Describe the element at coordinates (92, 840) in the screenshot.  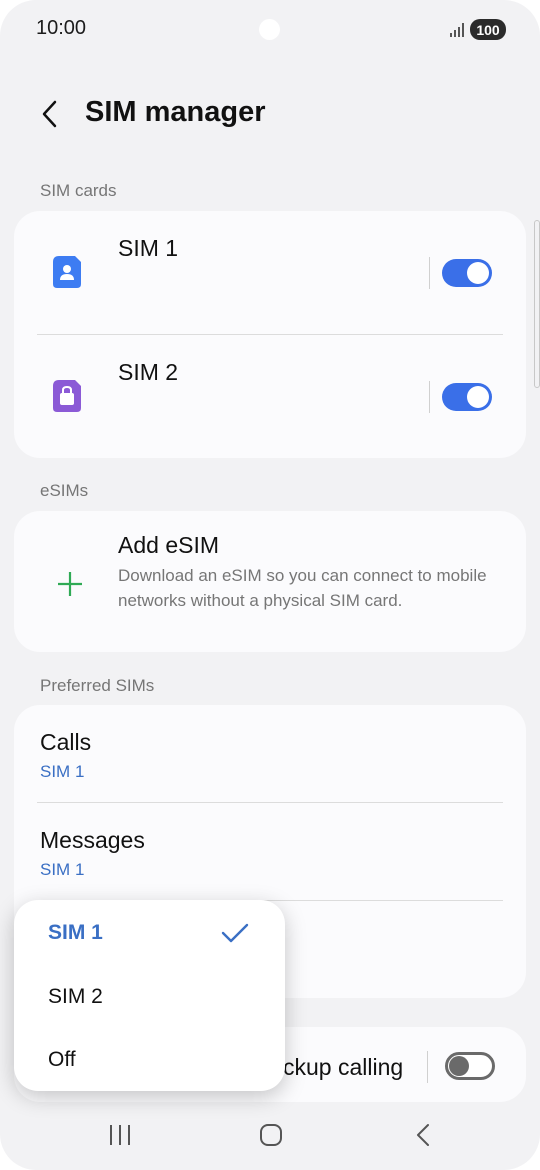
I see `messages-title: Messages` at that location.